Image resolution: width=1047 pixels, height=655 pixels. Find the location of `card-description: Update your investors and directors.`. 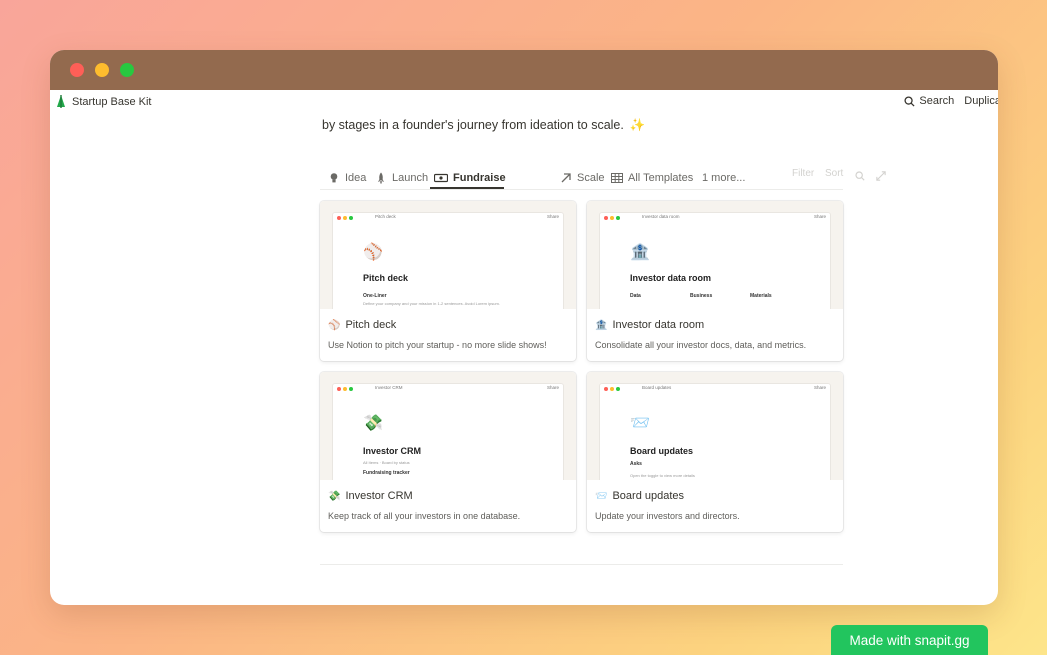

card-description: Update your investors and directors. is located at coordinates (667, 516).